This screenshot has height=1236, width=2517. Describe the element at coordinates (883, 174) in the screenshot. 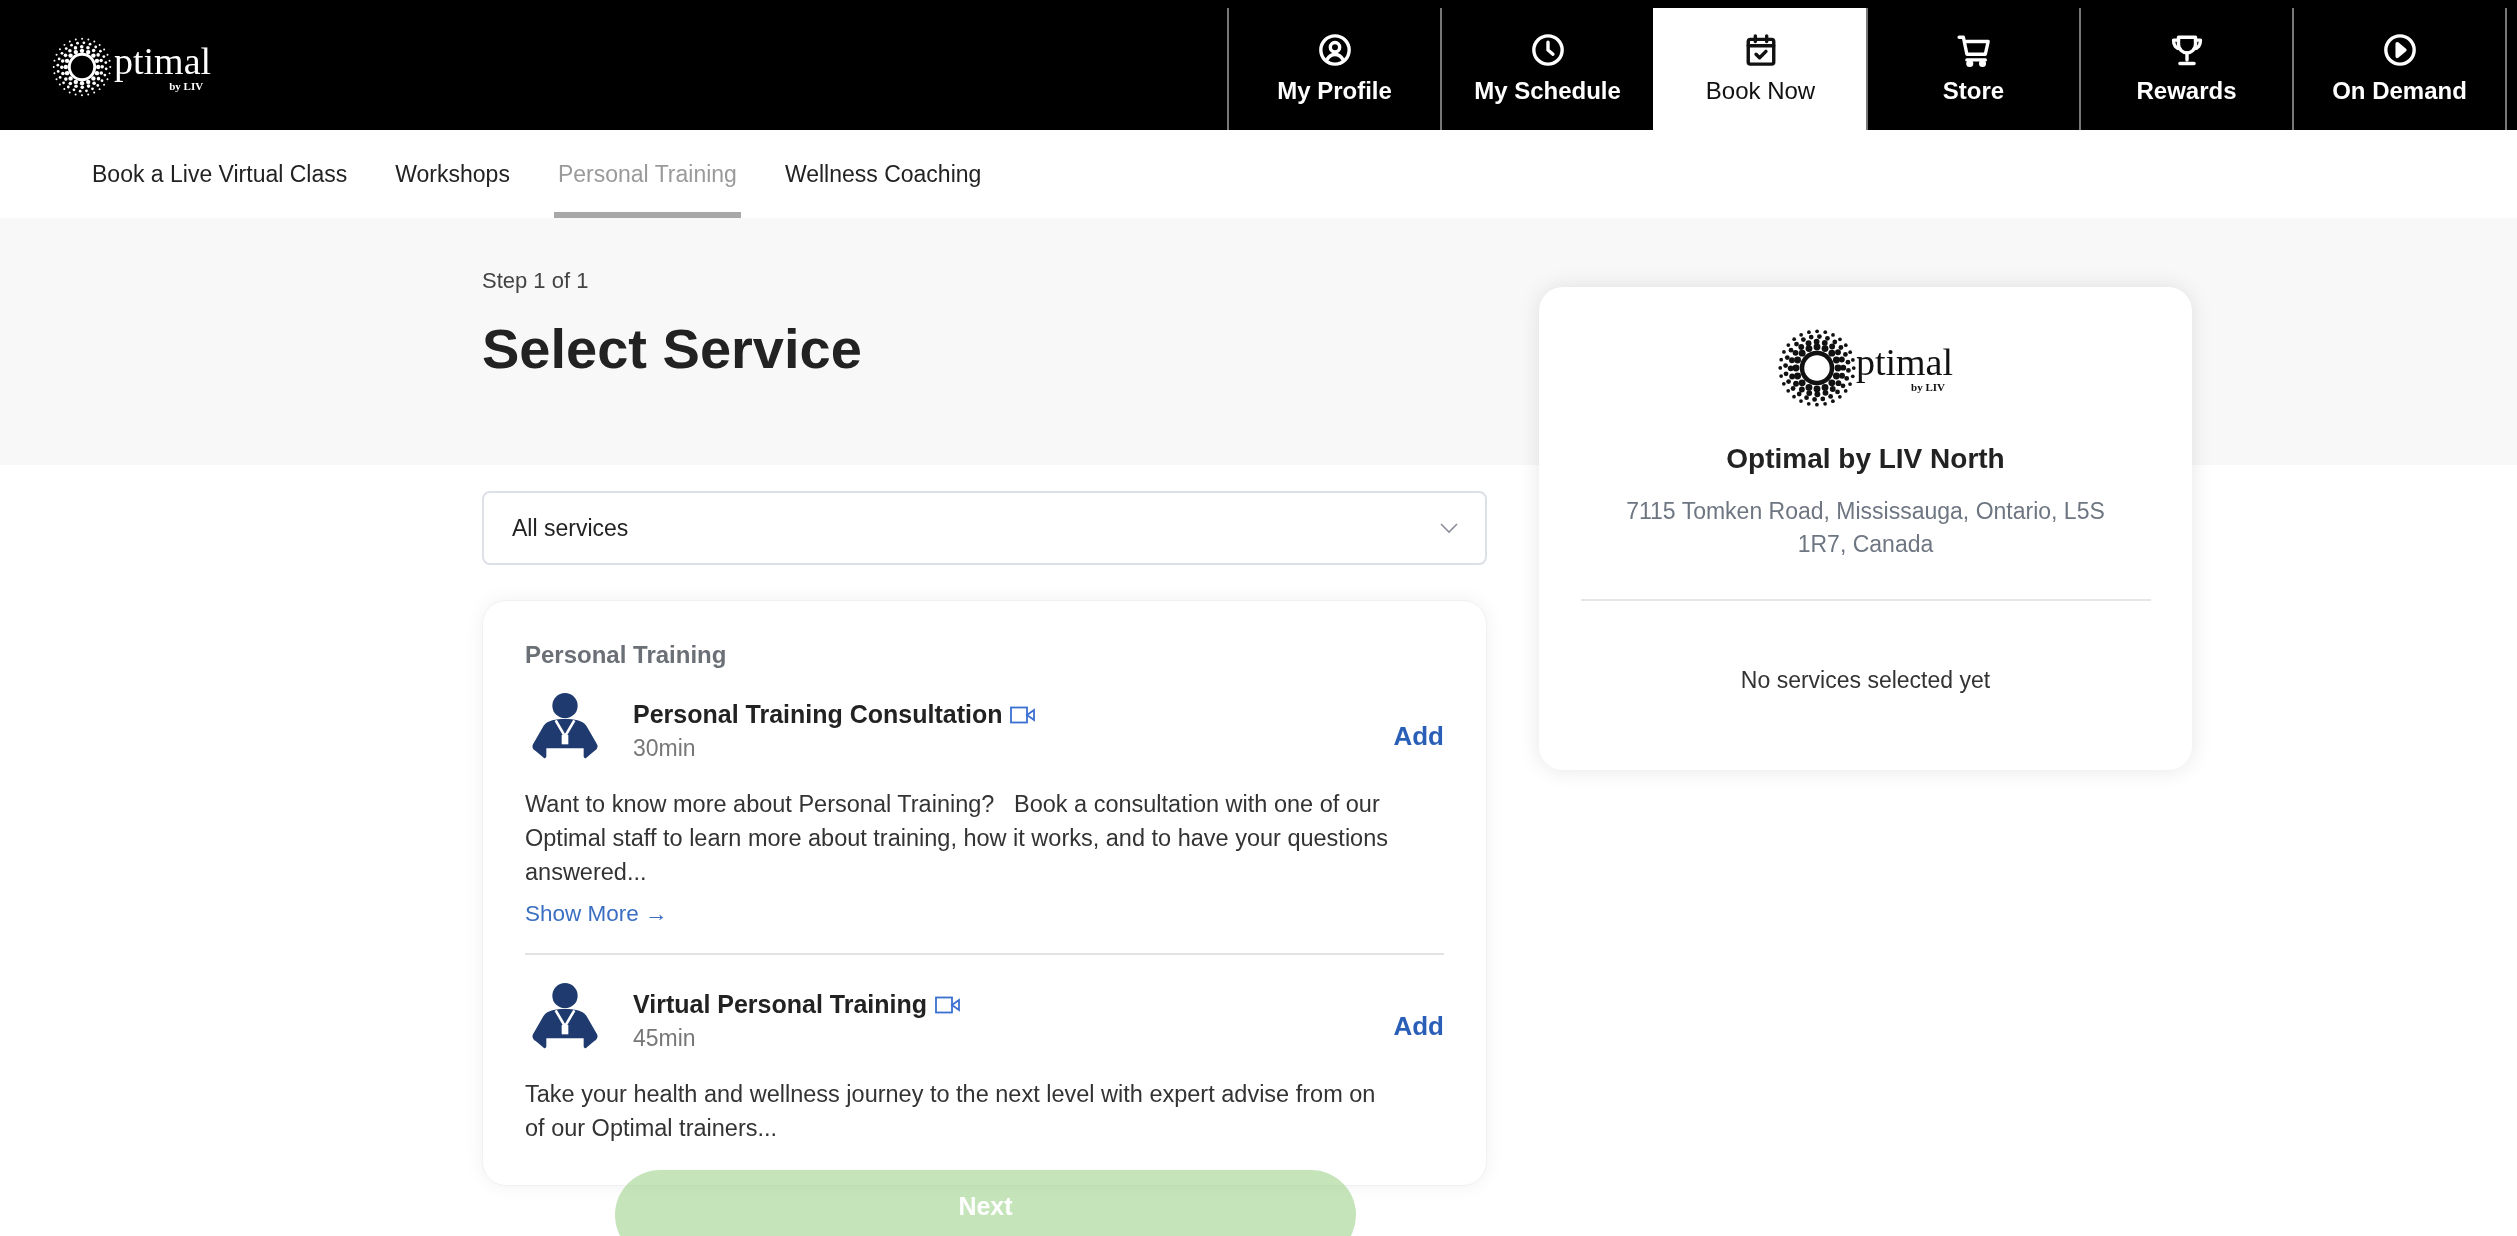

I see `subnav-tab: Wellness Coaching` at that location.